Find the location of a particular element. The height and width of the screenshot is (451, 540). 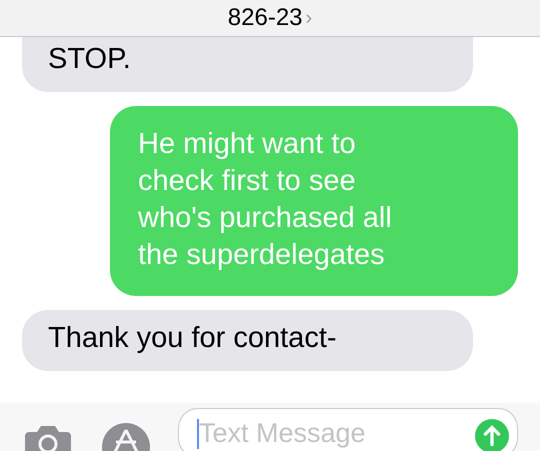

message-bubble: STOP. is located at coordinates (247, 64).